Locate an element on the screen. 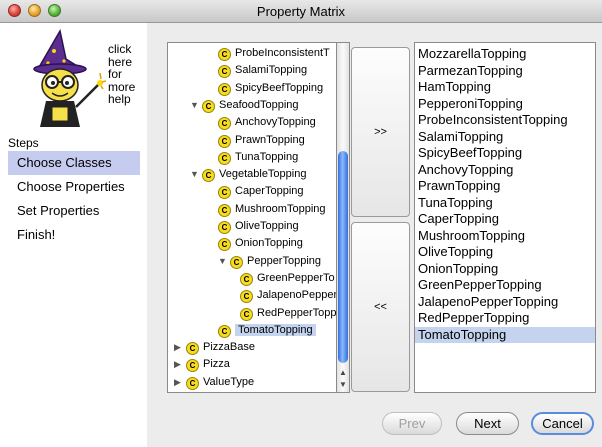  tree-item-label: PizzaBase is located at coordinates (229, 347).